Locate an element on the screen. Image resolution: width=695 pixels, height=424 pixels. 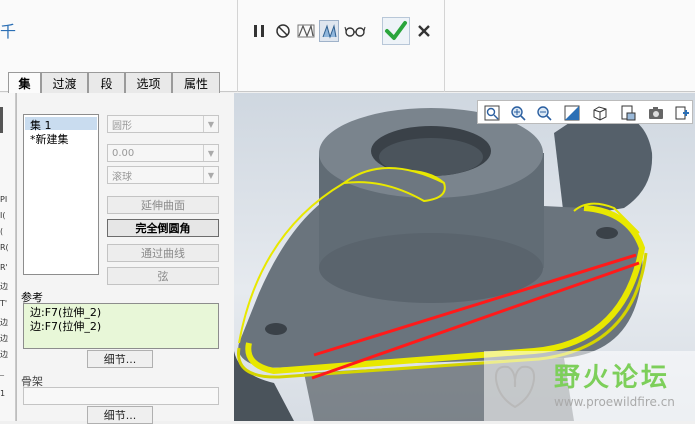
round-method-combo: 滚球 ▼ is located at coordinates (163, 175).